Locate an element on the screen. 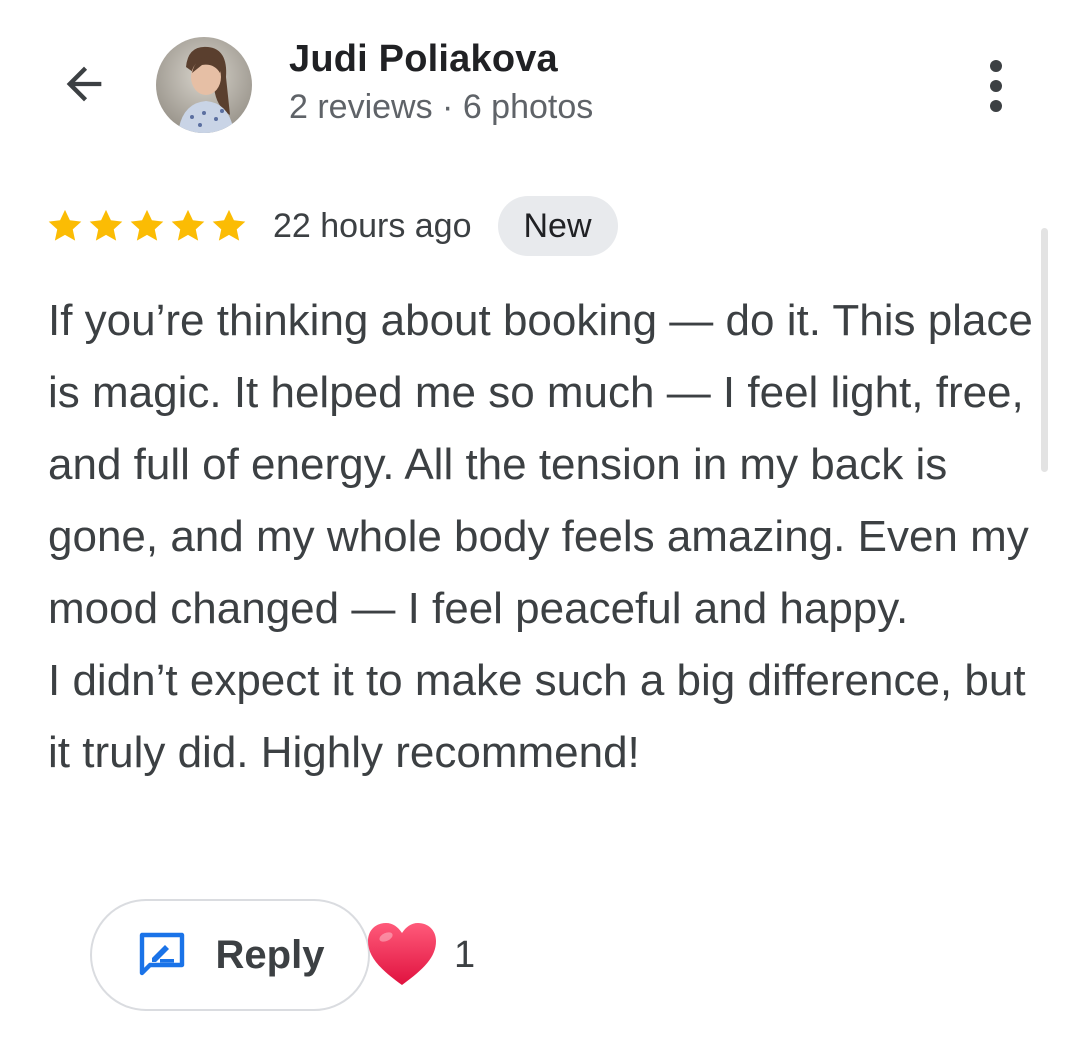  star-rating is located at coordinates (148, 226).